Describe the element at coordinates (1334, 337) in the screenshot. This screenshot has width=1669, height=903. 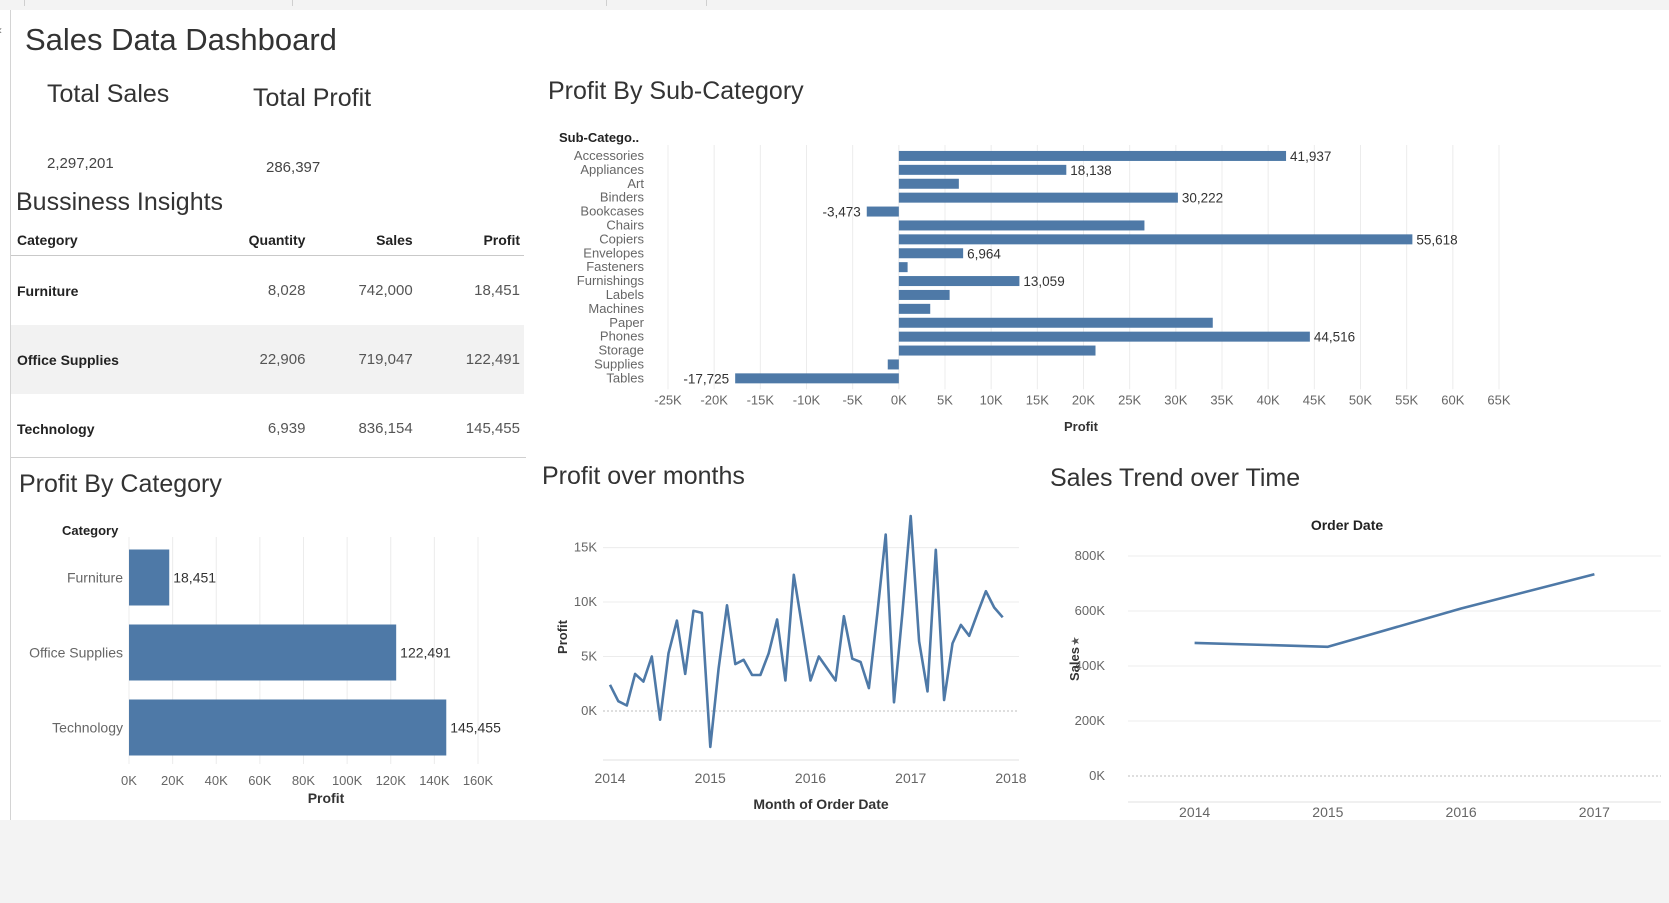
I see `data-label: 44,516` at that location.